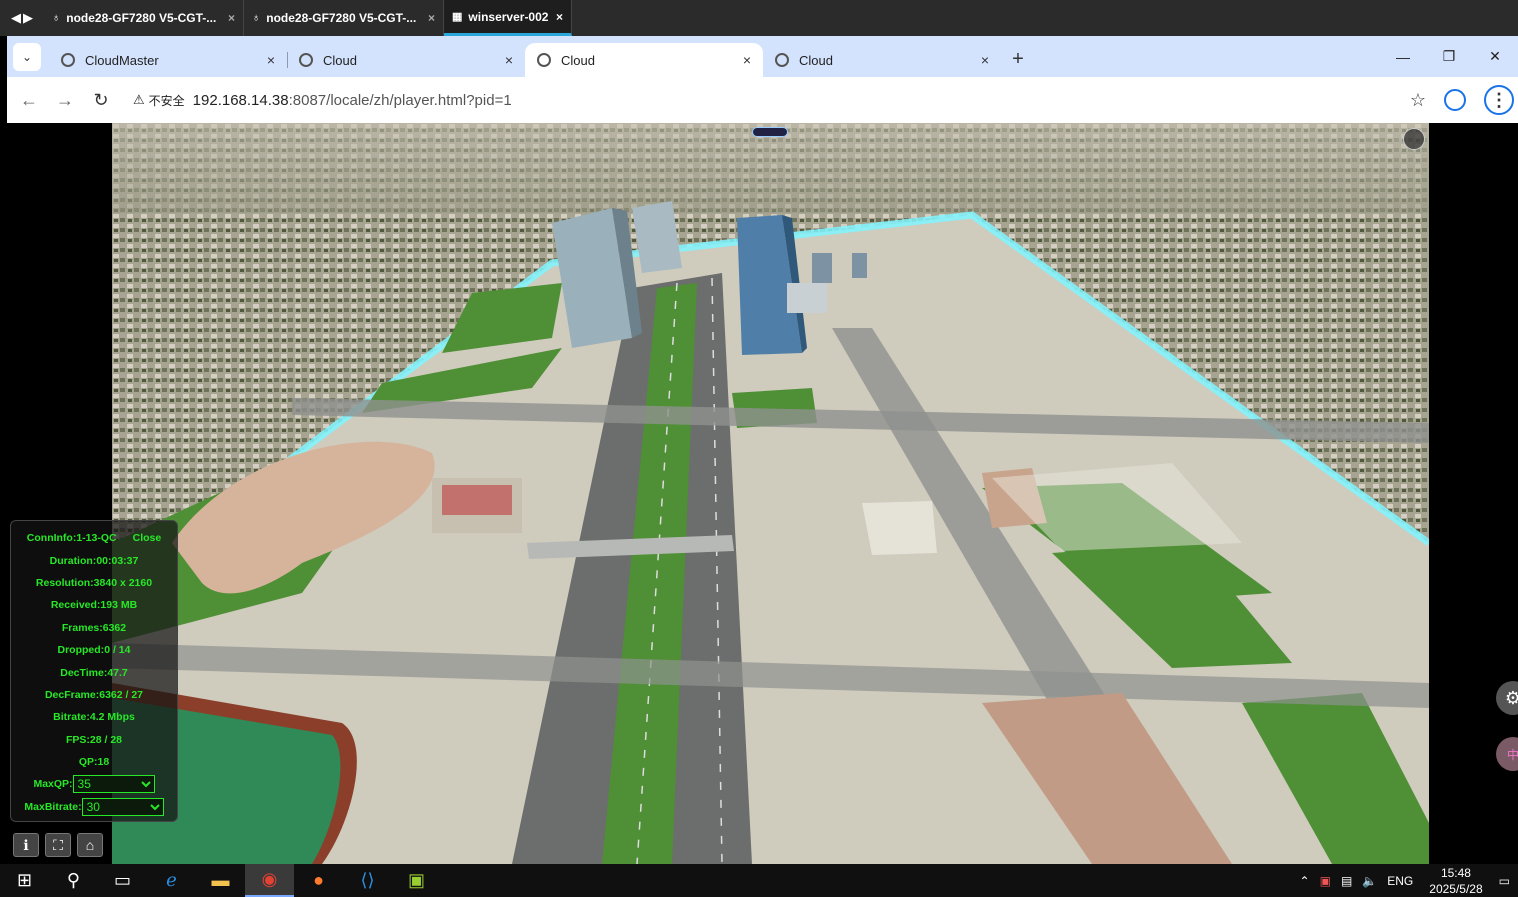 The width and height of the screenshot is (1518, 897). I want to click on language-indicator: ENG, so click(1400, 881).